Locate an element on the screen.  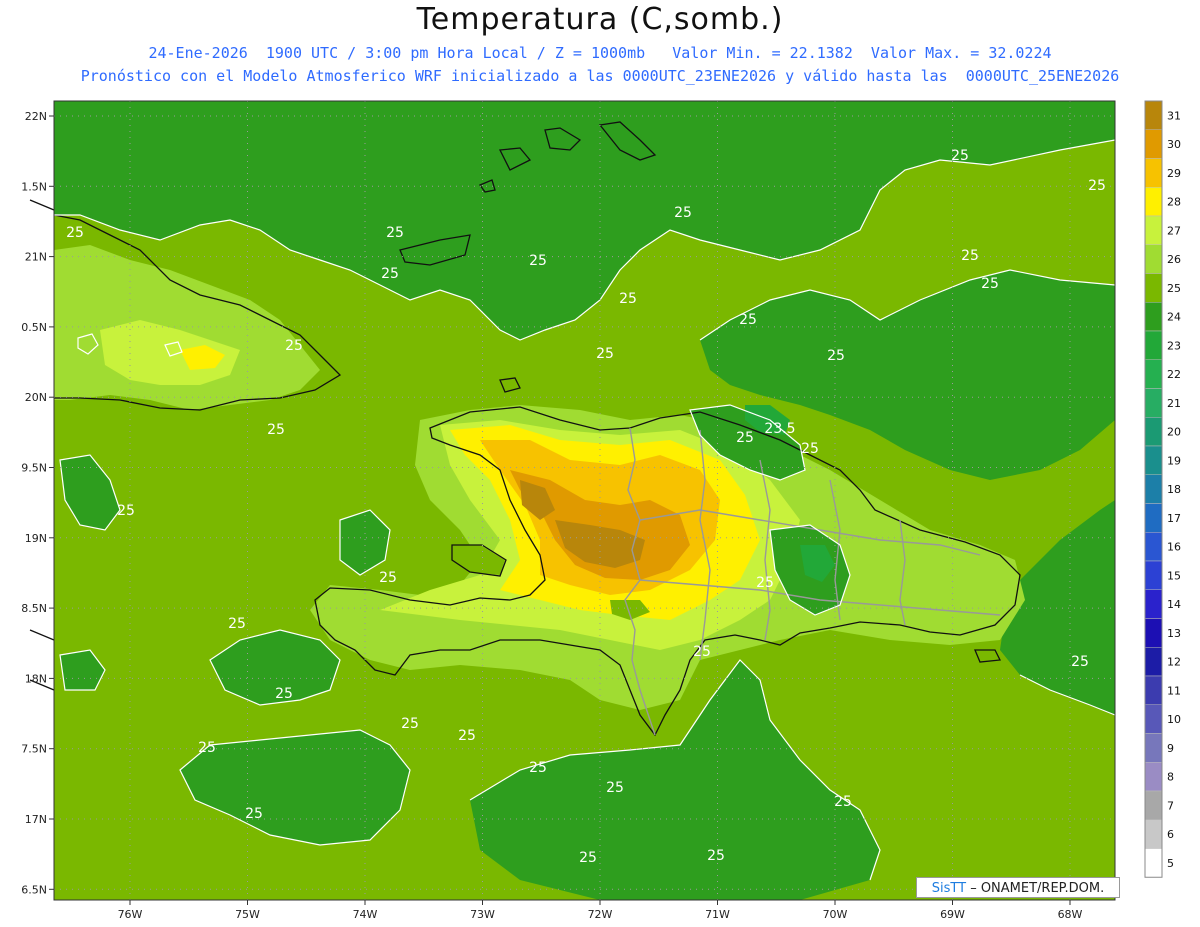
west-coast-tip is located at coordinates (42, 205).